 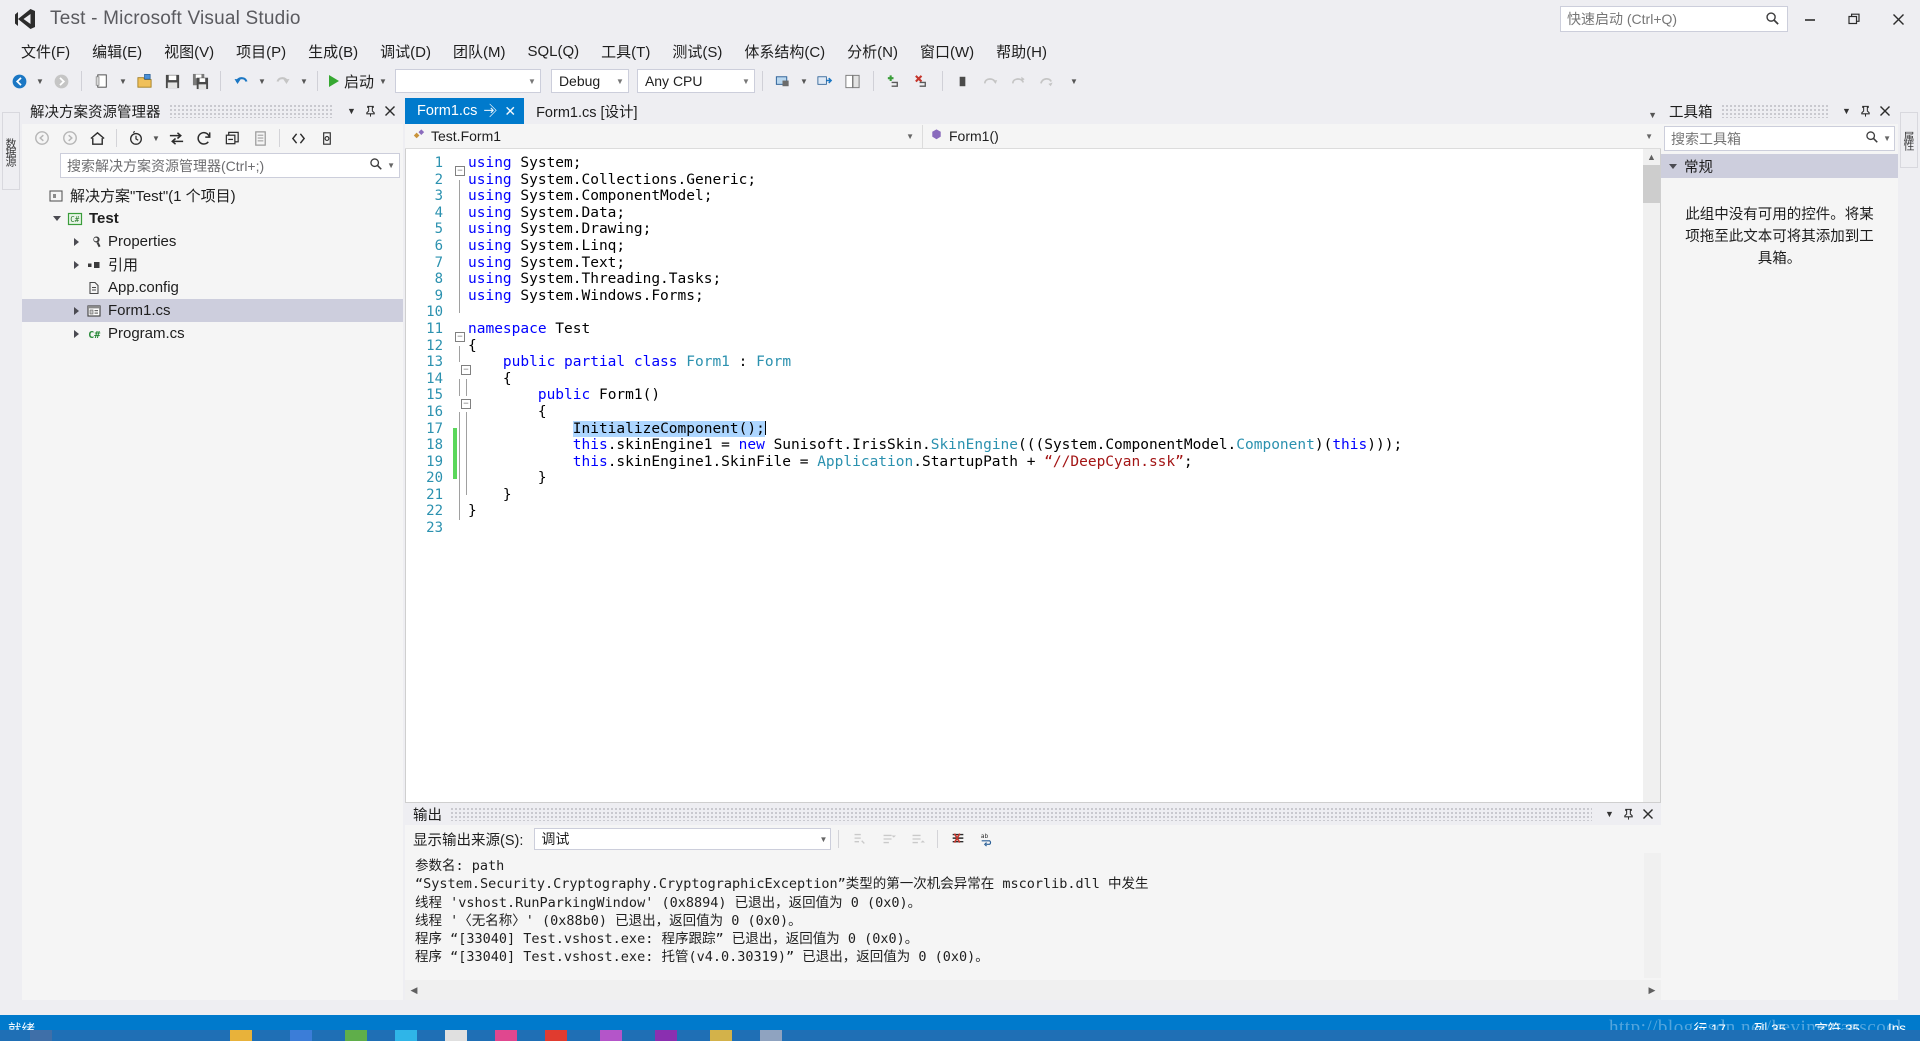 What do you see at coordinates (1854, 19) in the screenshot?
I see `maximize-restore-button` at bounding box center [1854, 19].